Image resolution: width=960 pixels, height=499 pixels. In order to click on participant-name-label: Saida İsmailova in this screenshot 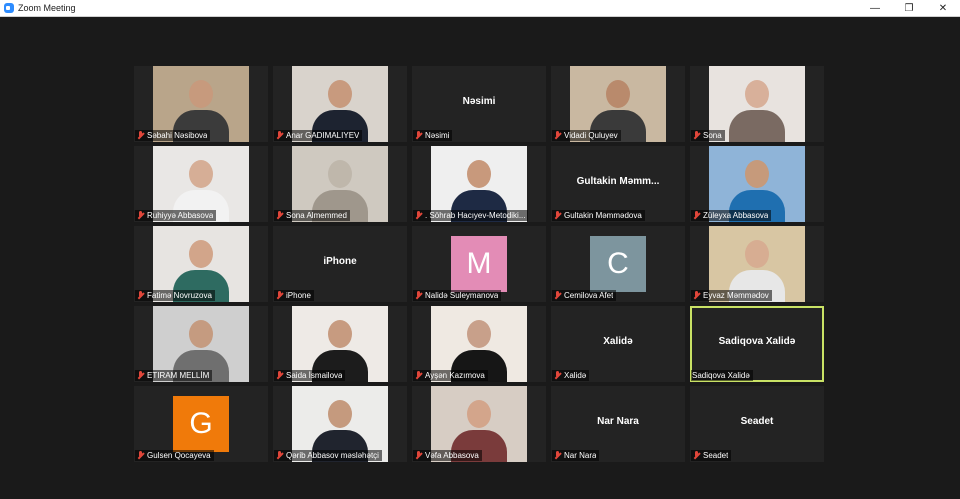, I will do `click(310, 375)`.